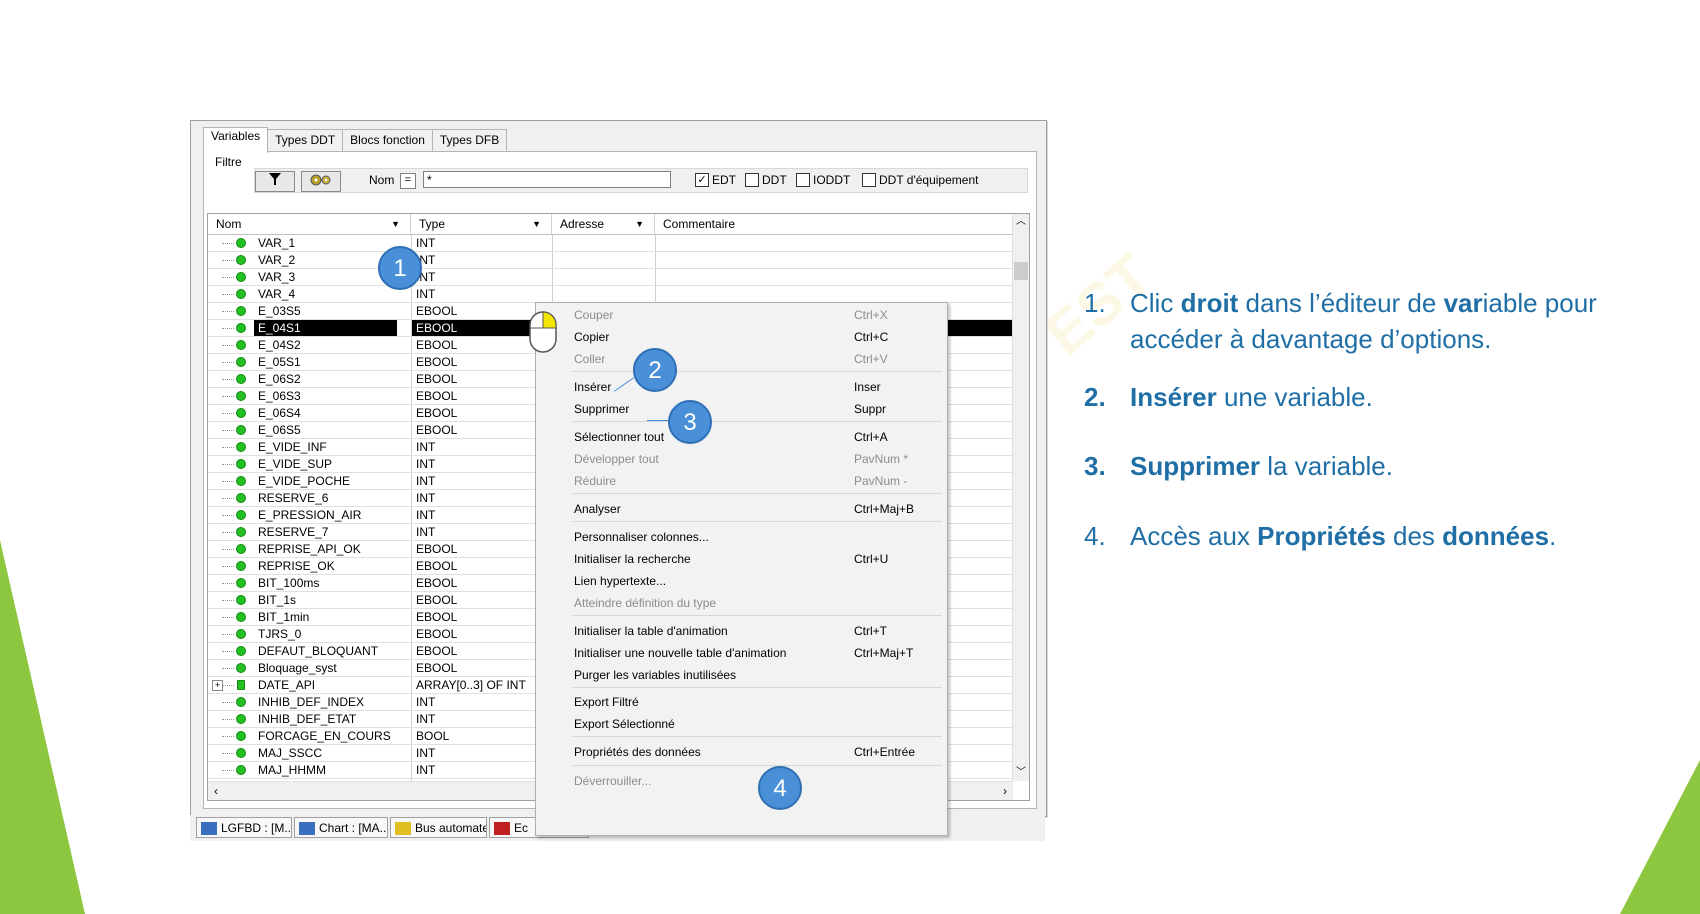 This screenshot has height=914, width=1700. What do you see at coordinates (325, 243) in the screenshot?
I see `cell-name: VAR_1` at bounding box center [325, 243].